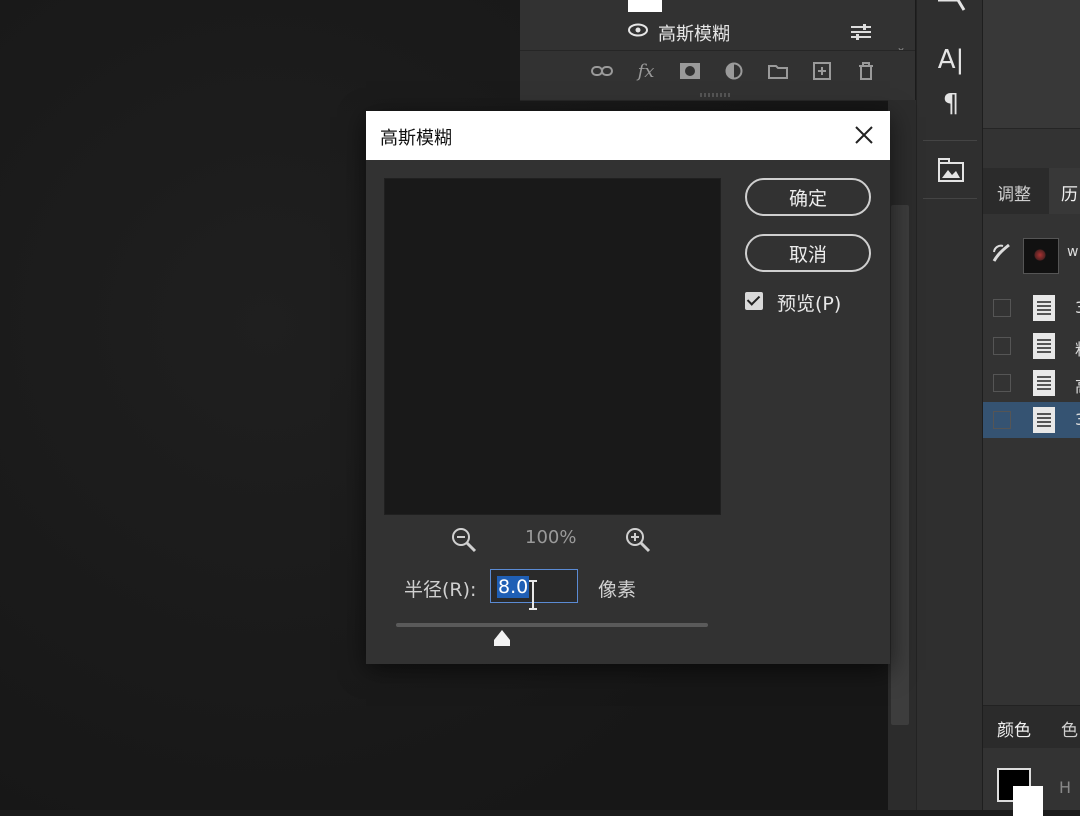  What do you see at coordinates (552, 346) in the screenshot?
I see `preview-area` at bounding box center [552, 346].